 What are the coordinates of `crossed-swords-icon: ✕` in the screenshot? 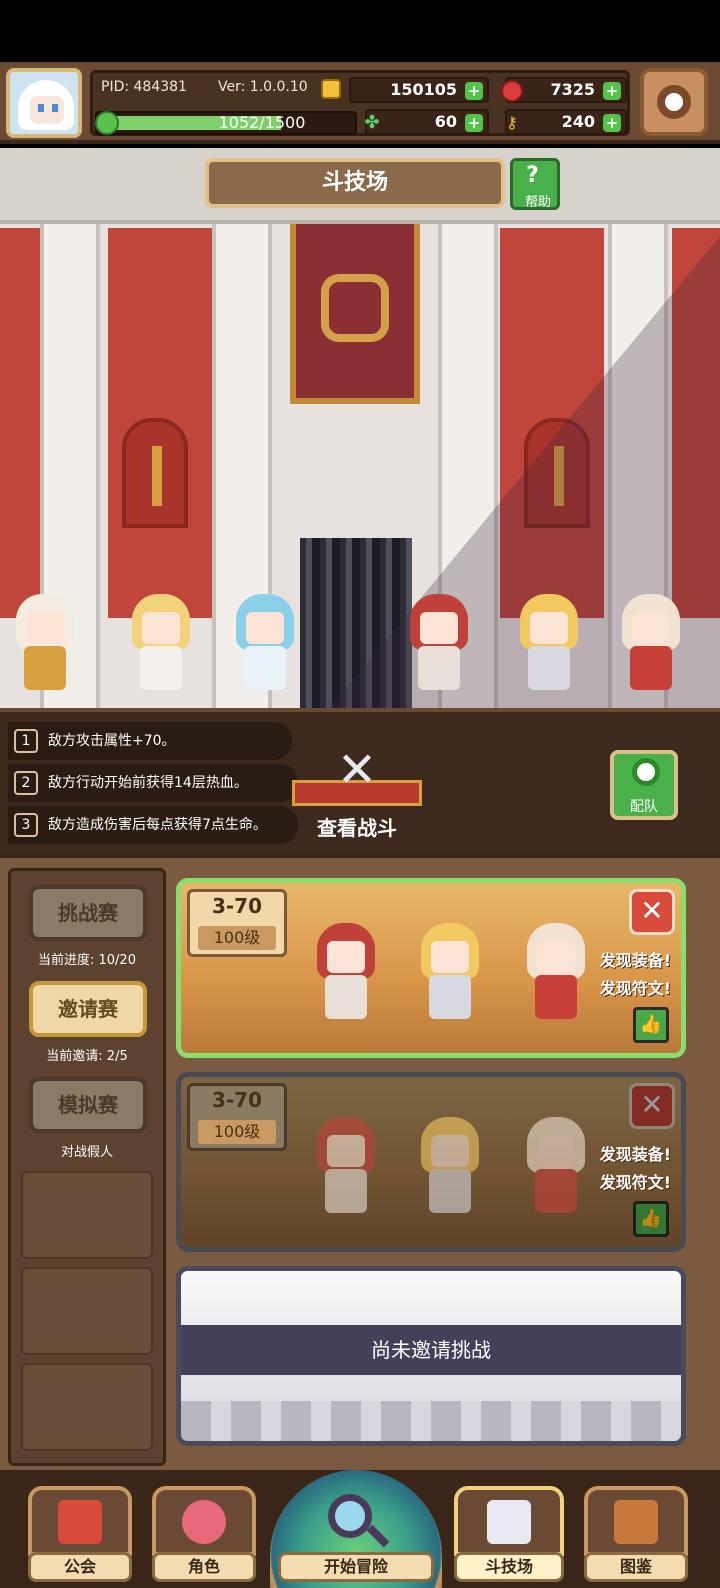 It's located at (357, 770).